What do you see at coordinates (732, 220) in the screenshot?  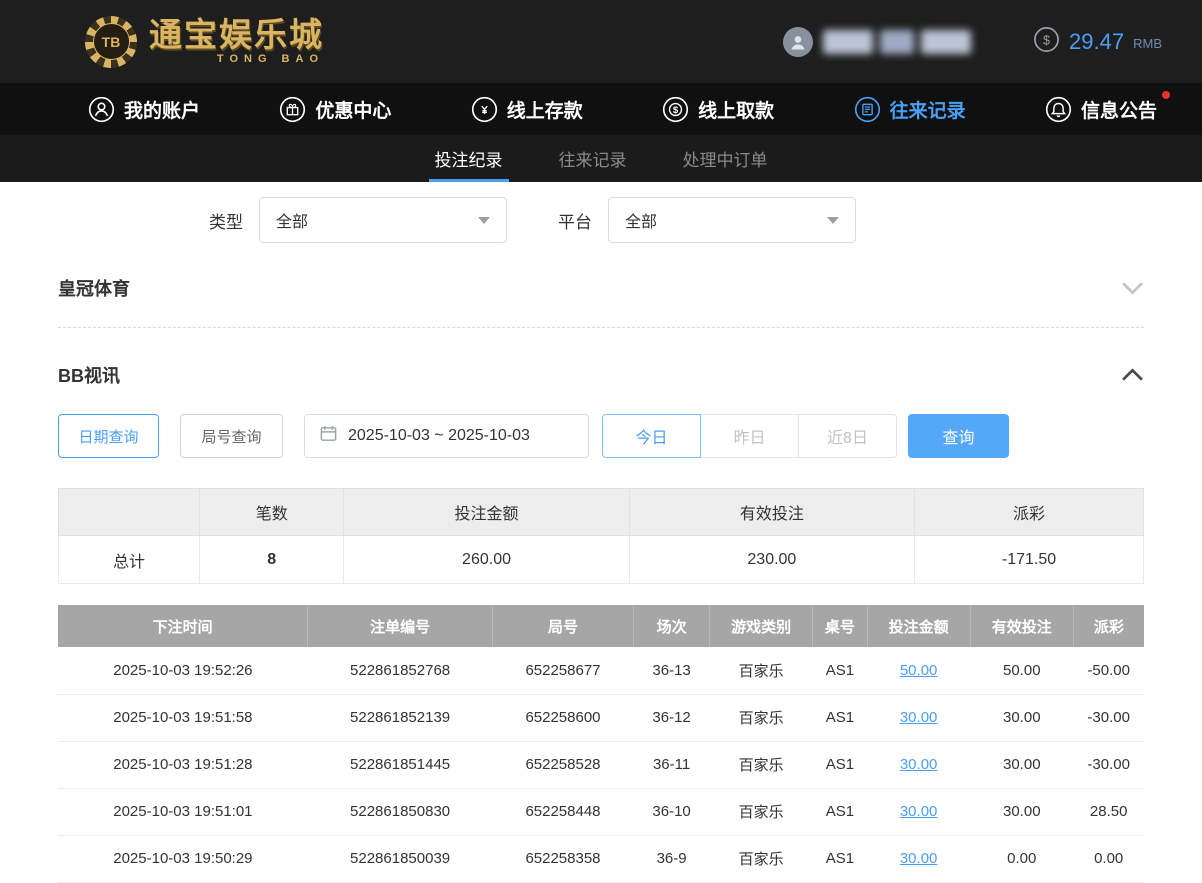 I see `platform-select: 全部` at bounding box center [732, 220].